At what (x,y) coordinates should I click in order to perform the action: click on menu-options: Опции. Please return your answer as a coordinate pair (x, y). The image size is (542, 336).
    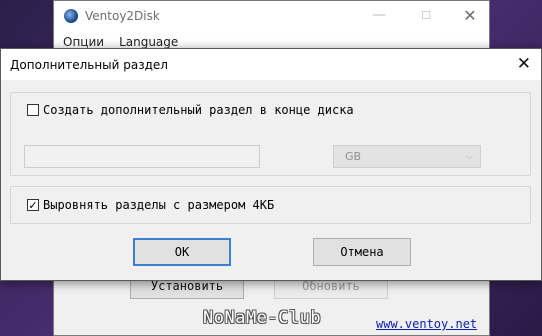
    Looking at the image, I should click on (83, 42).